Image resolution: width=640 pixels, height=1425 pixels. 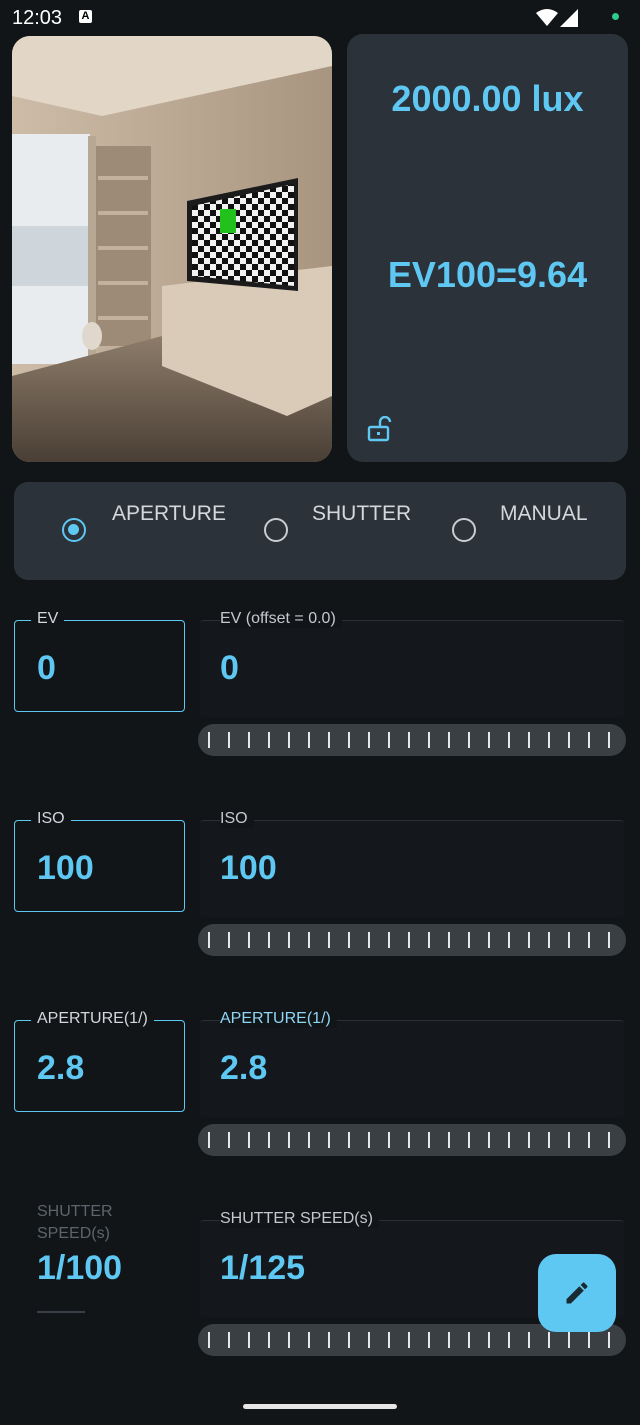 What do you see at coordinates (281, 619) in the screenshot?
I see `ev-panel-label: EV (offset = 0.0)` at bounding box center [281, 619].